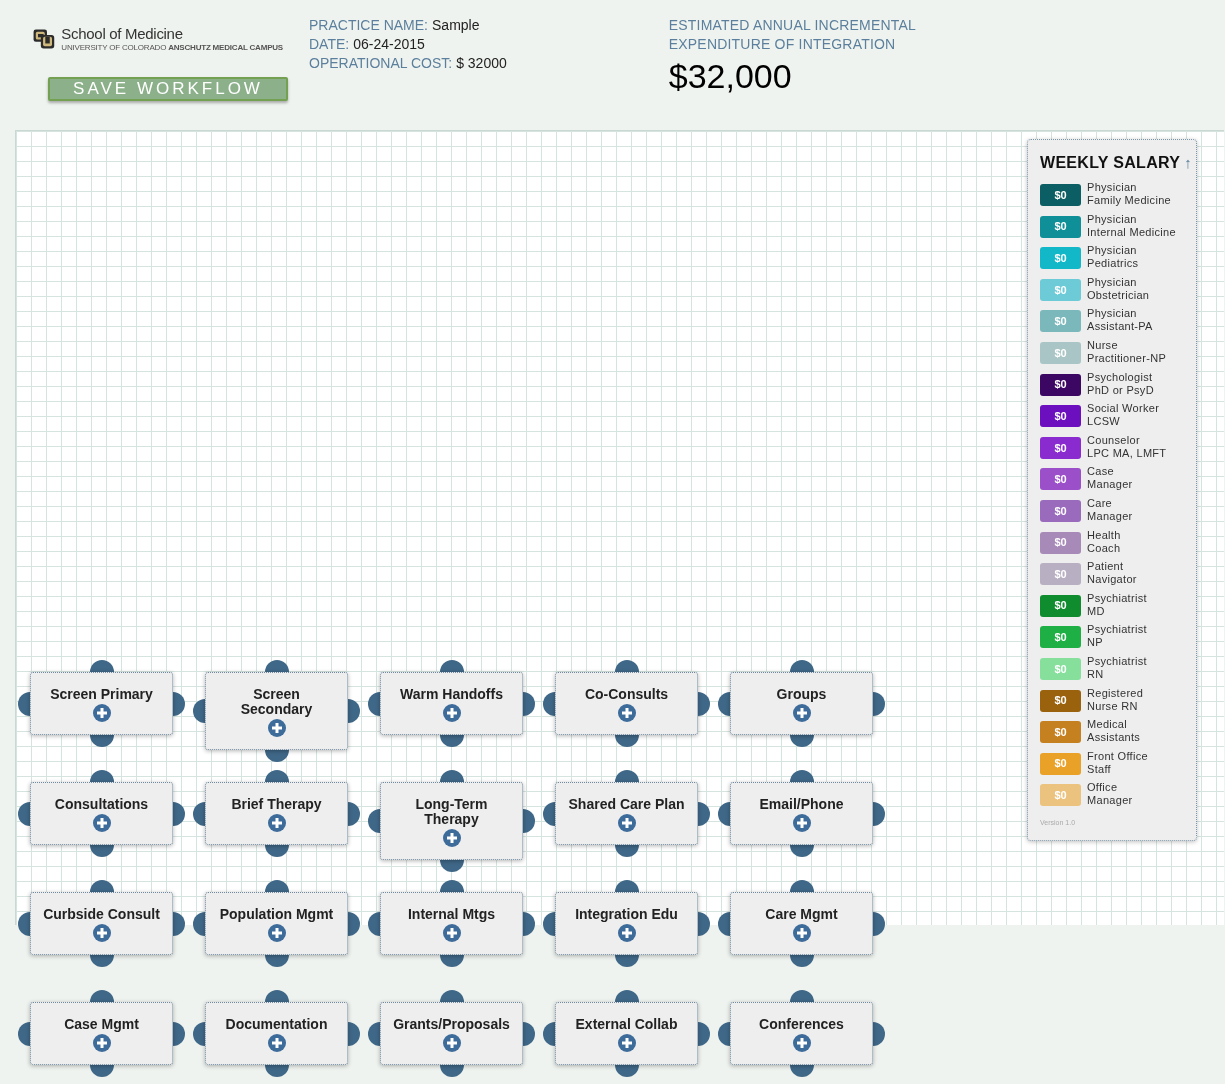 The image size is (1225, 1084). I want to click on activity-card: Integration Edu, so click(626, 923).